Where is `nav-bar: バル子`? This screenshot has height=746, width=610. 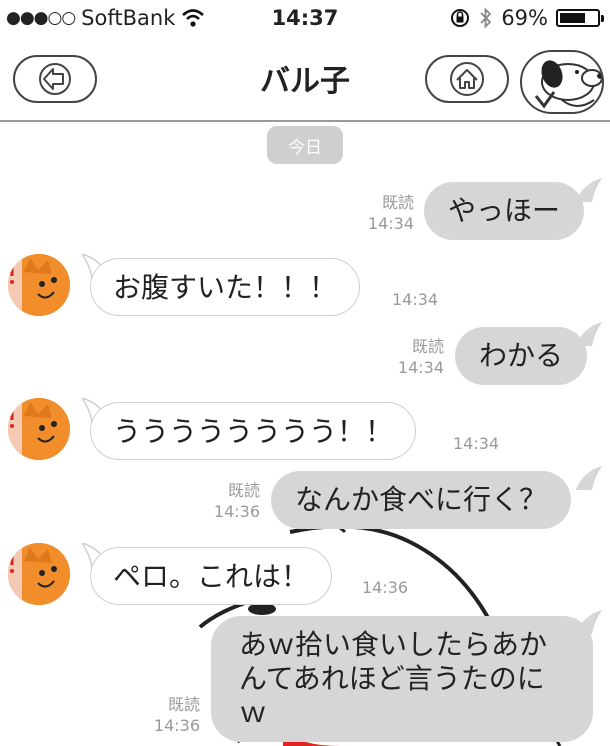
nav-bar: バル子 is located at coordinates (305, 81).